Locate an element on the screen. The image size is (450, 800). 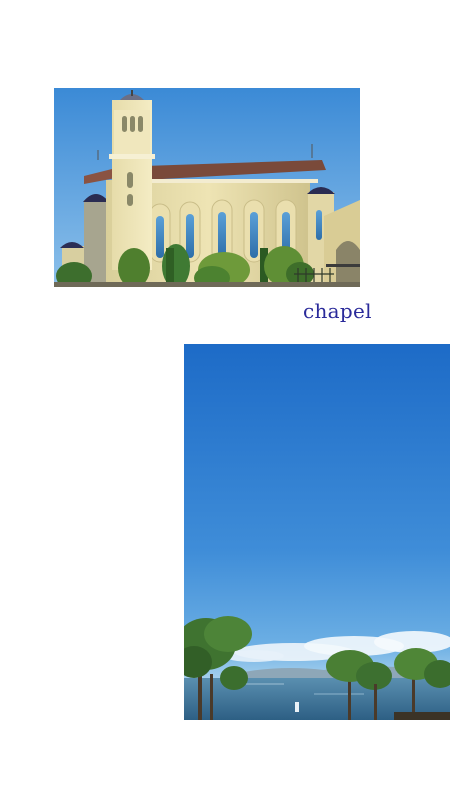
photo-caption: chapel is located at coordinates (337, 311).